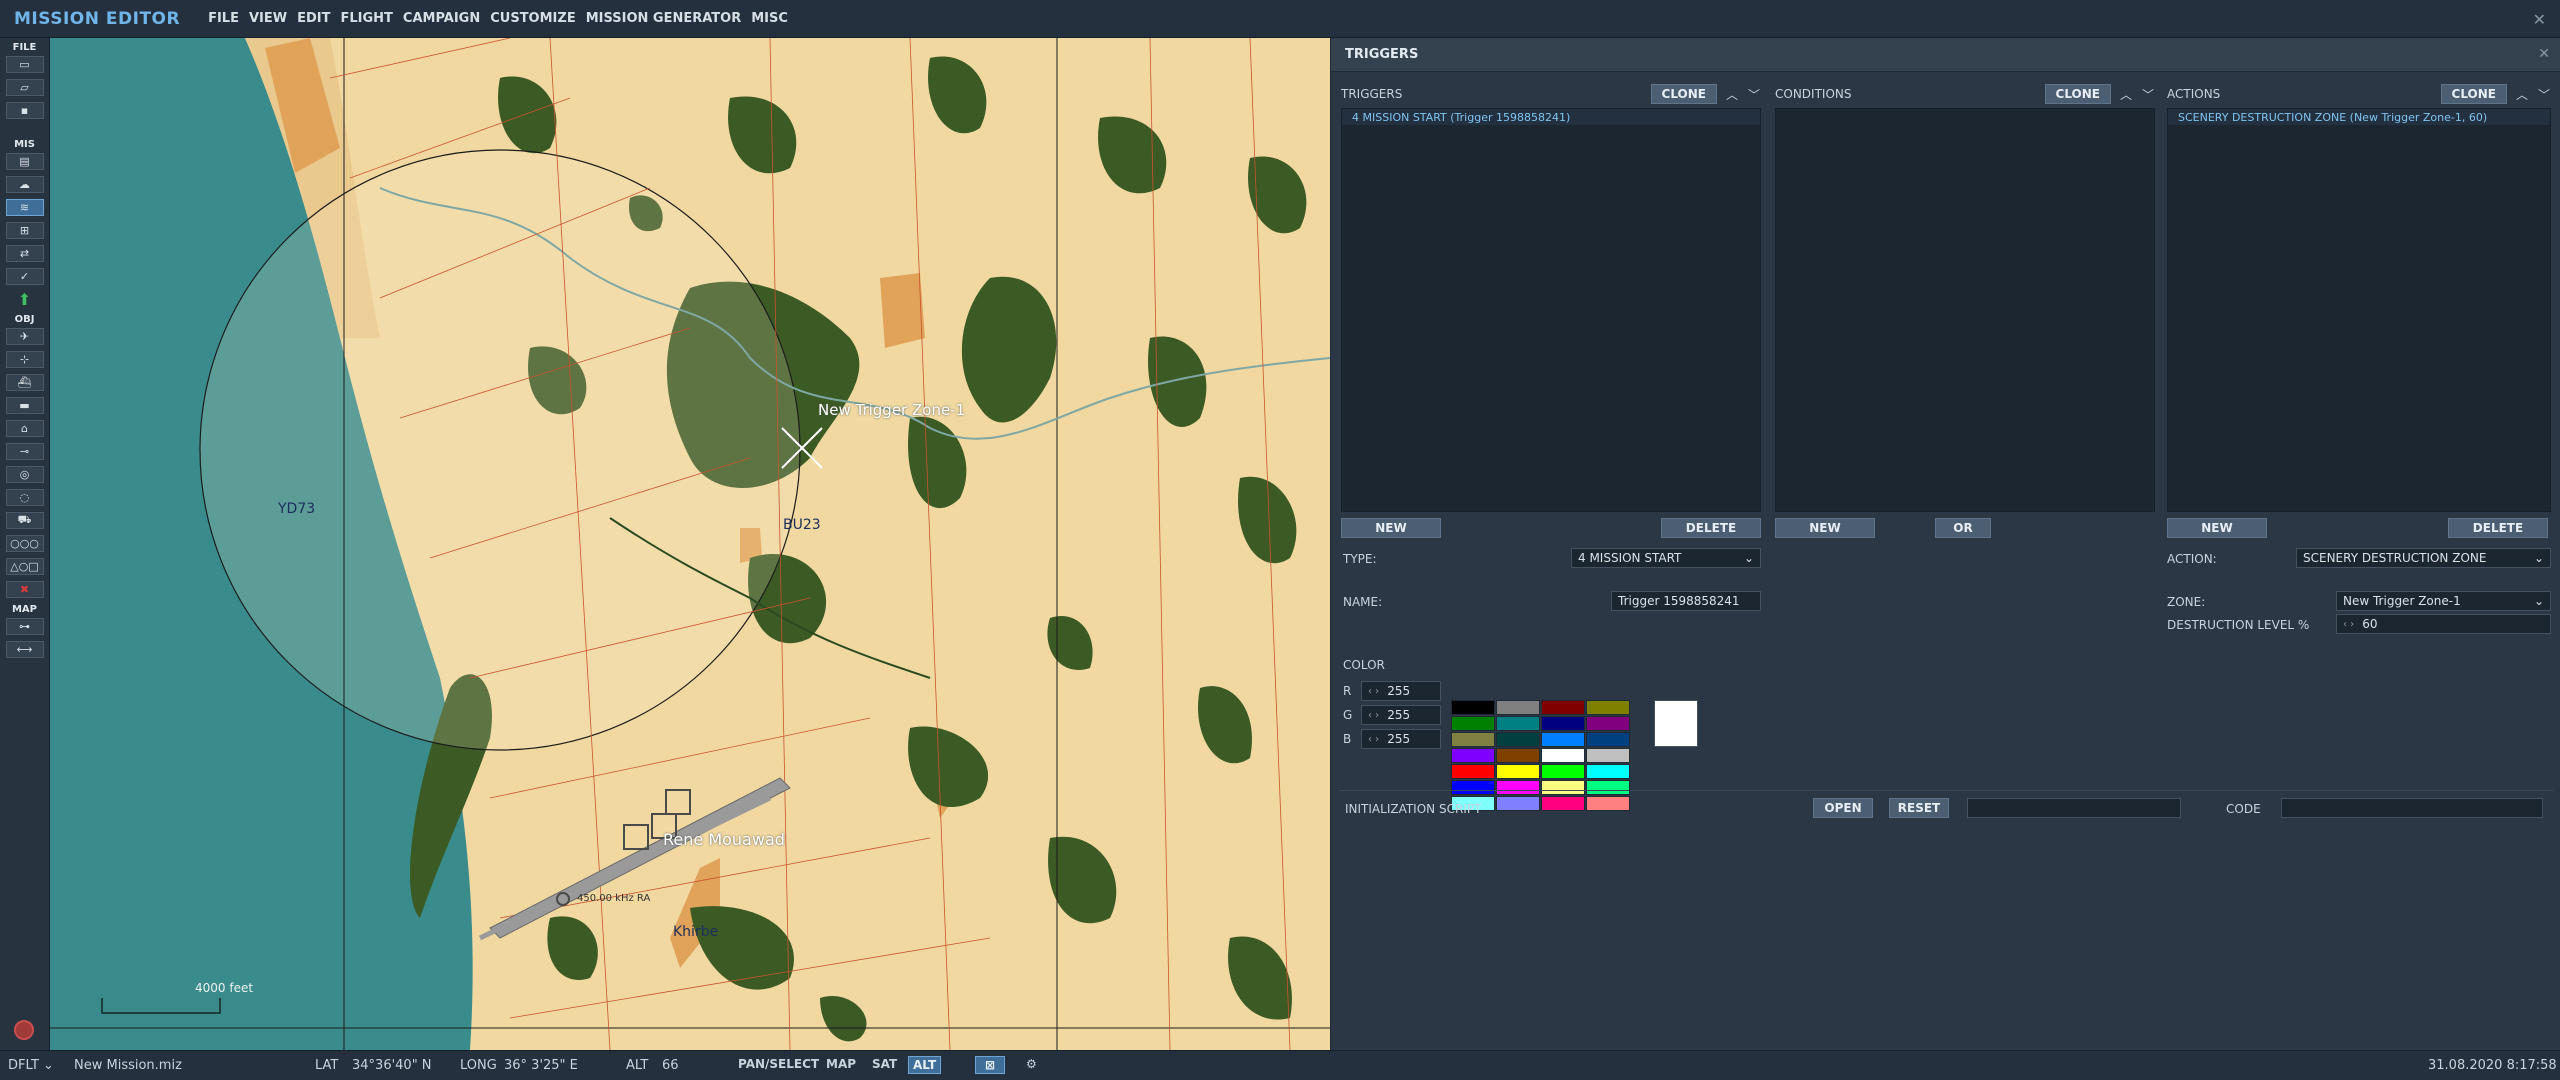 The width and height of the screenshot is (2560, 1080). Describe the element at coordinates (1031, 1064) in the screenshot. I see `map-settings-icon: ⚙` at that location.